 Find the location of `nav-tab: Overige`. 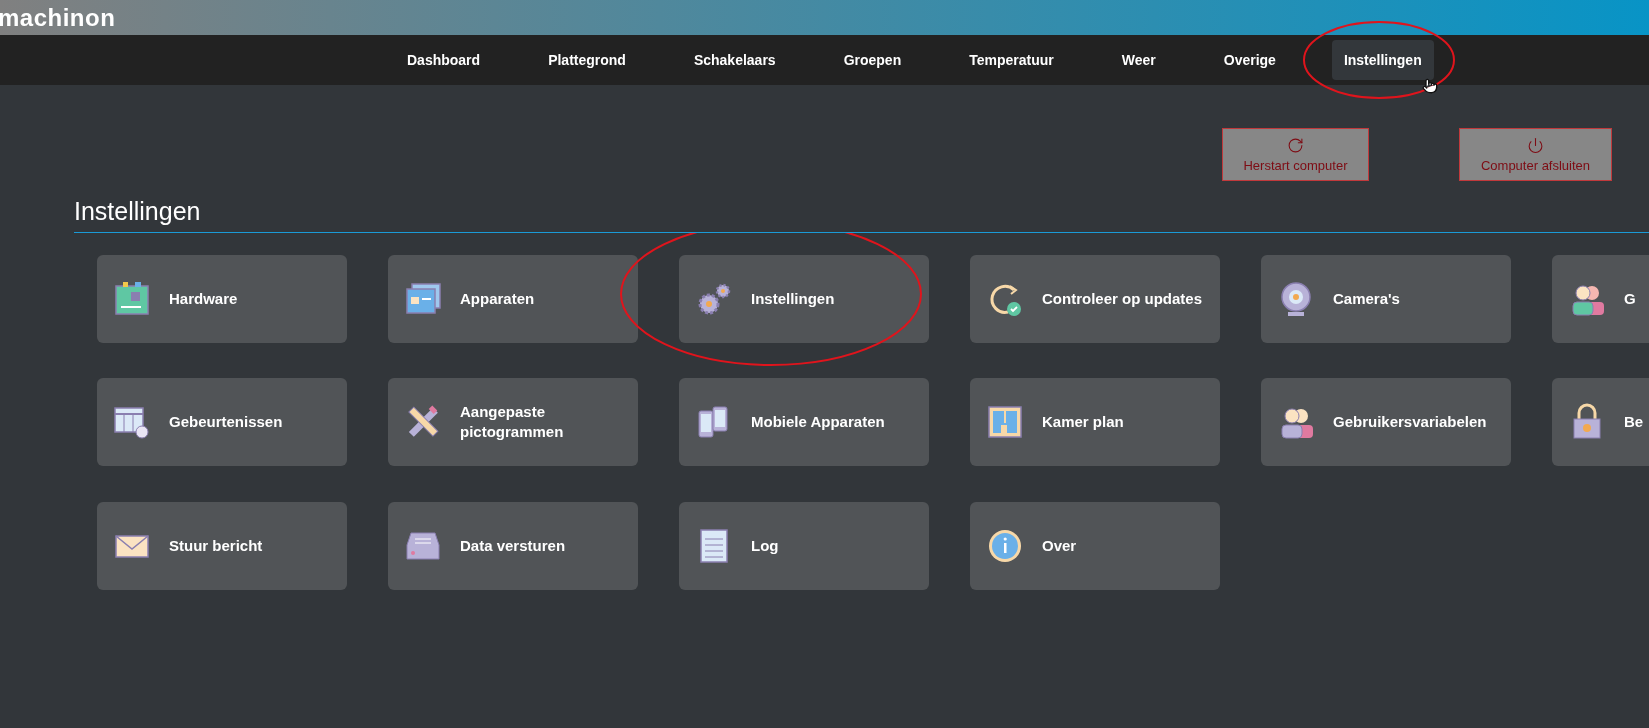

nav-tab: Overige is located at coordinates (1249, 60).